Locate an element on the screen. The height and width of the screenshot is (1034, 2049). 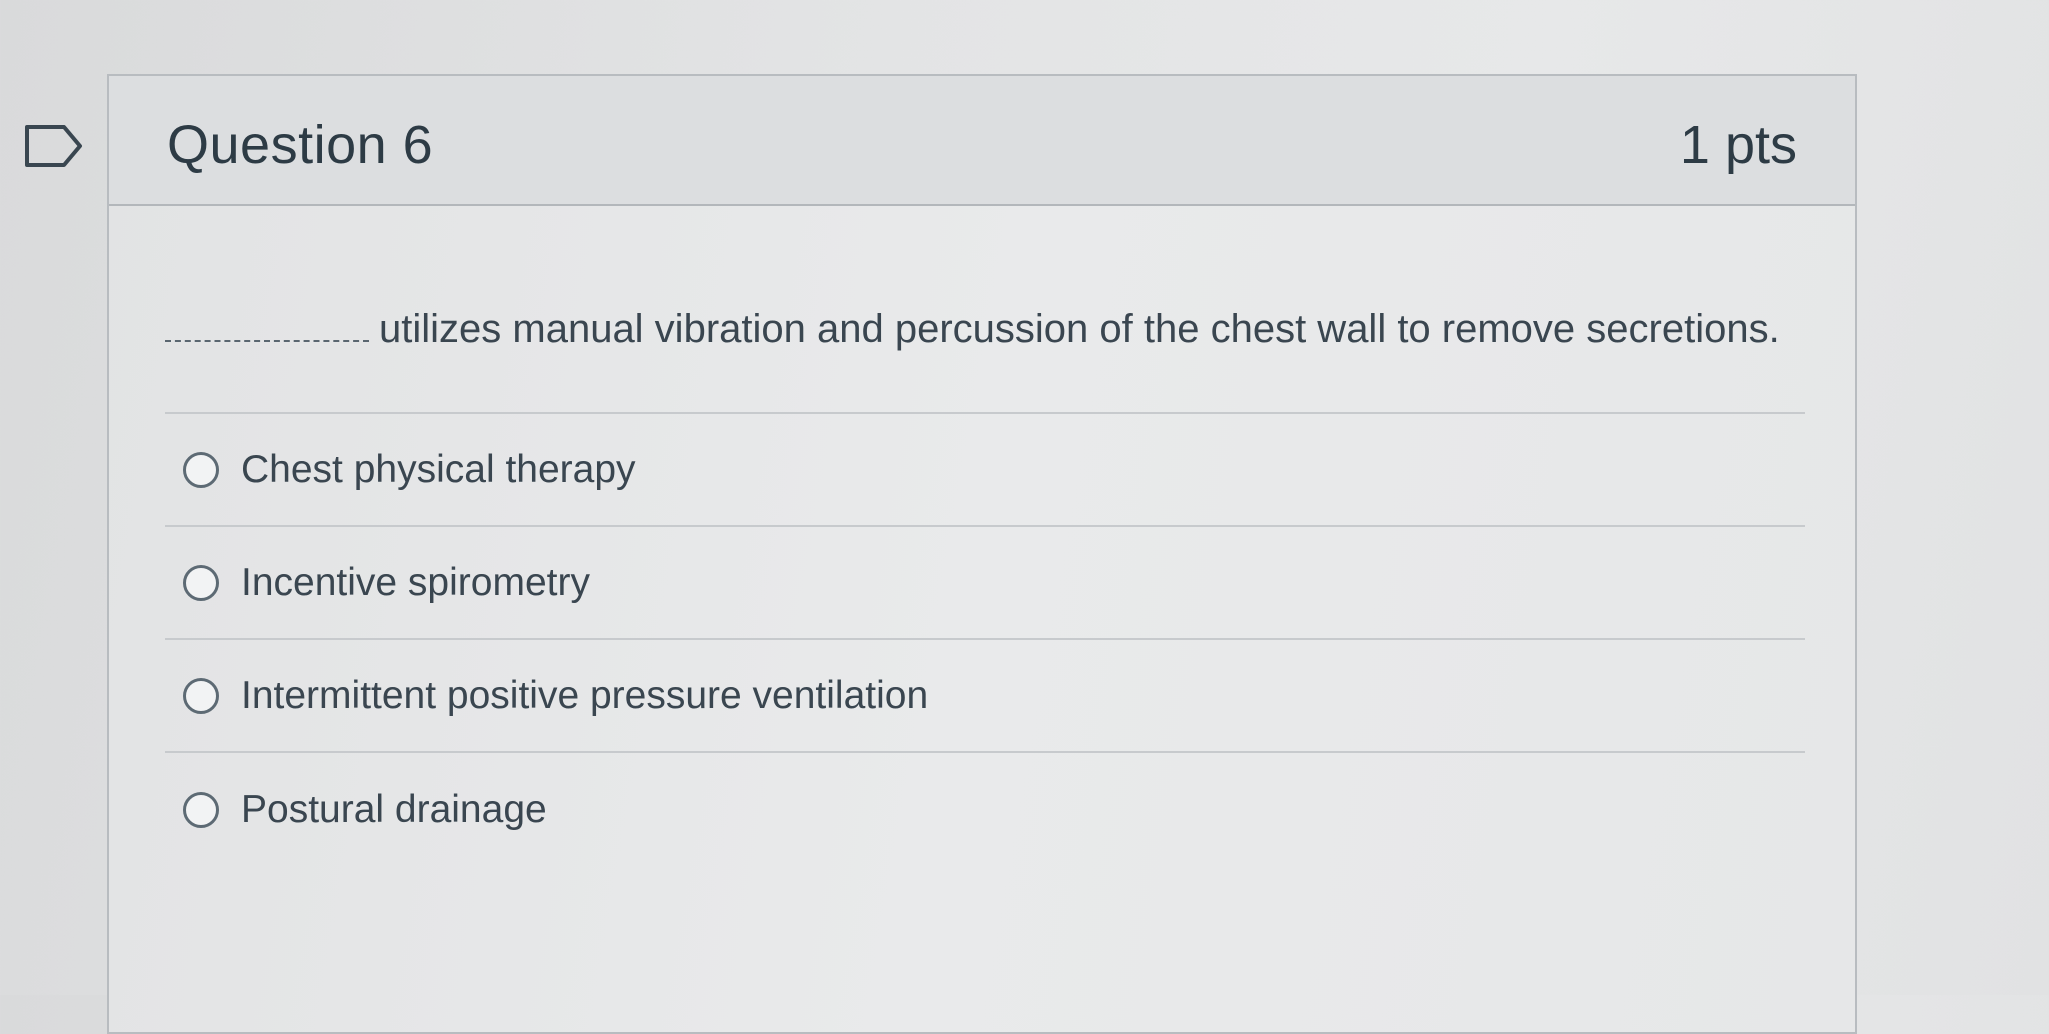
flag-question-icon is located at coordinates (54, 146).